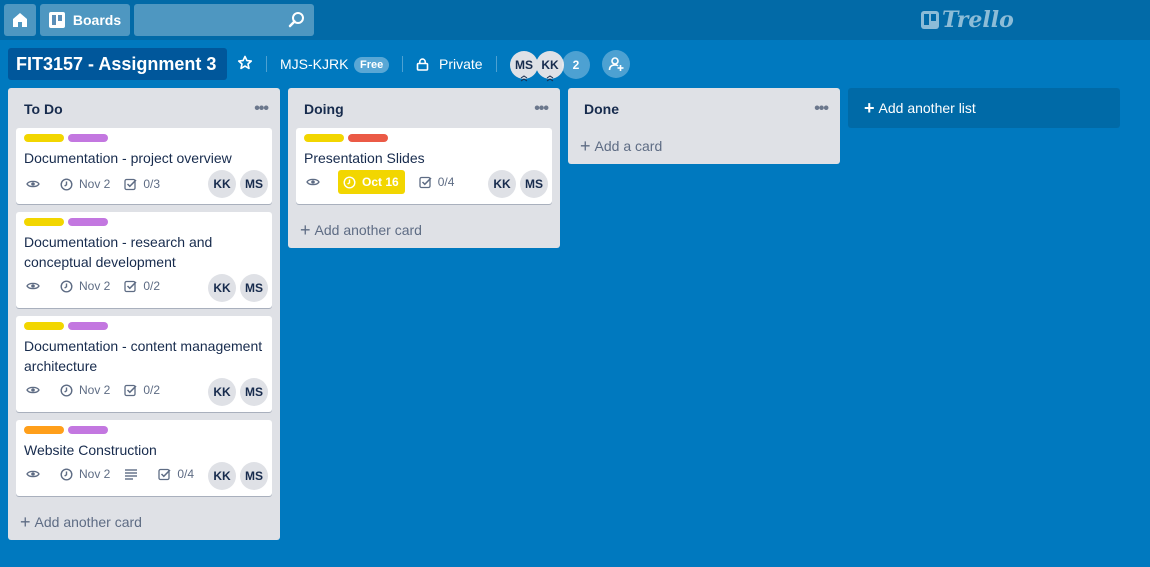 Image resolution: width=1150 pixels, height=567 pixels. What do you see at coordinates (601, 109) in the screenshot?
I see `list-title: Done` at bounding box center [601, 109].